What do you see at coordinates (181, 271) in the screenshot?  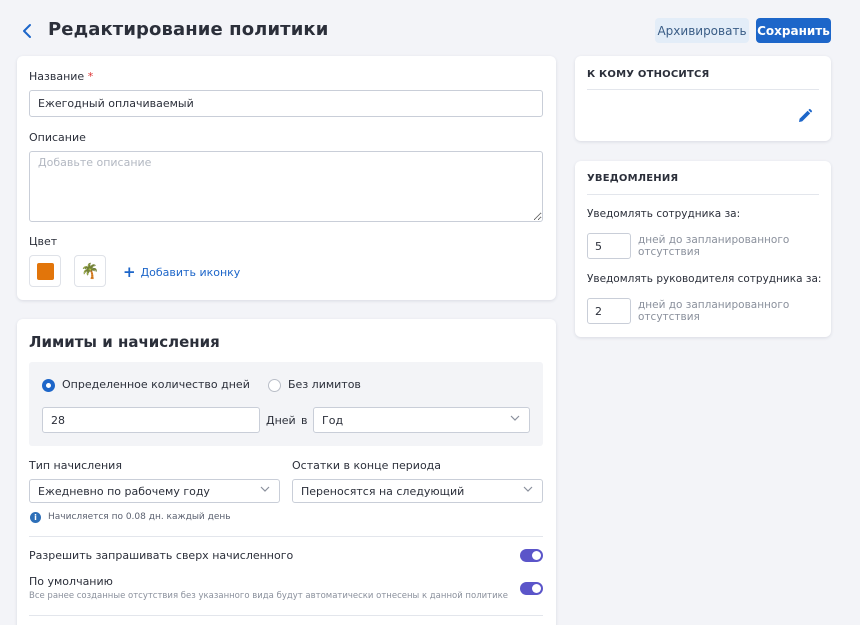 I see `add-icon-link: + Добавить иконку` at bounding box center [181, 271].